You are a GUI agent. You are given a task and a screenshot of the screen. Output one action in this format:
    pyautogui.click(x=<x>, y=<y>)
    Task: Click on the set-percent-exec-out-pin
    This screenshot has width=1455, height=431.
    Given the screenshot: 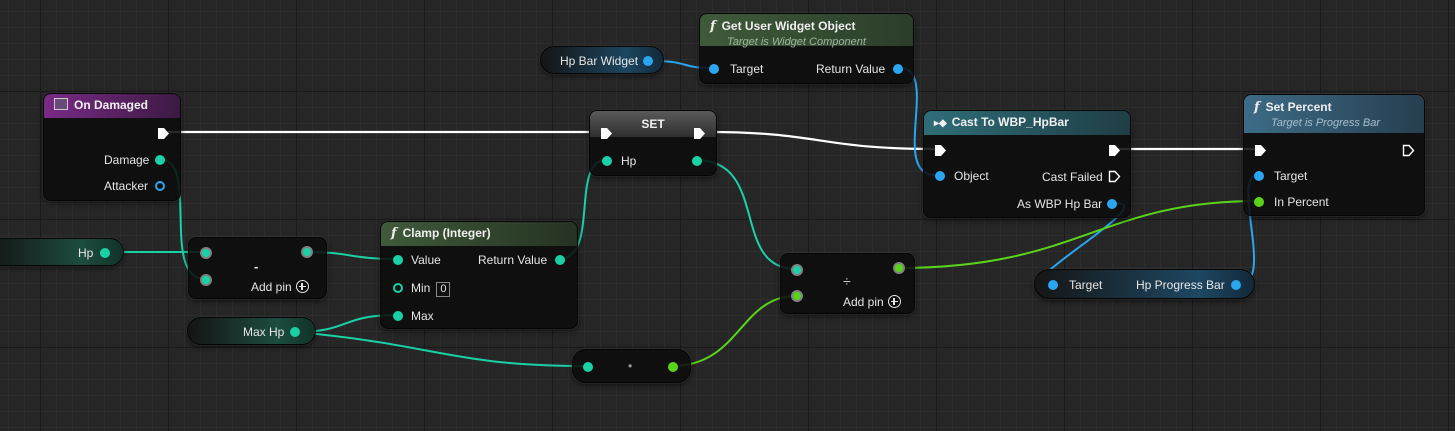 What is the action you would take?
    pyautogui.click(x=1408, y=150)
    